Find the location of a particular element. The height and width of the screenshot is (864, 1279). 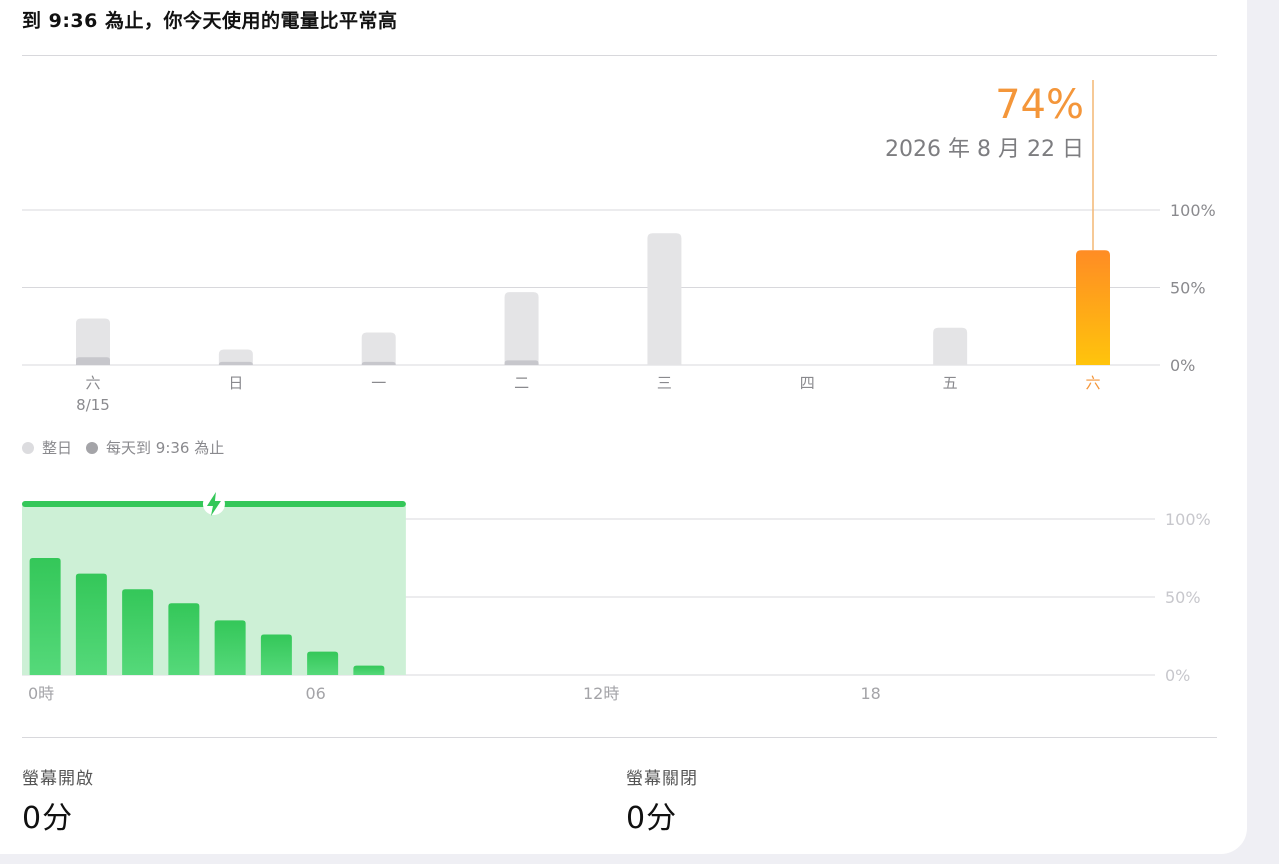

x-tick-label: 06 is located at coordinates (316, 693).